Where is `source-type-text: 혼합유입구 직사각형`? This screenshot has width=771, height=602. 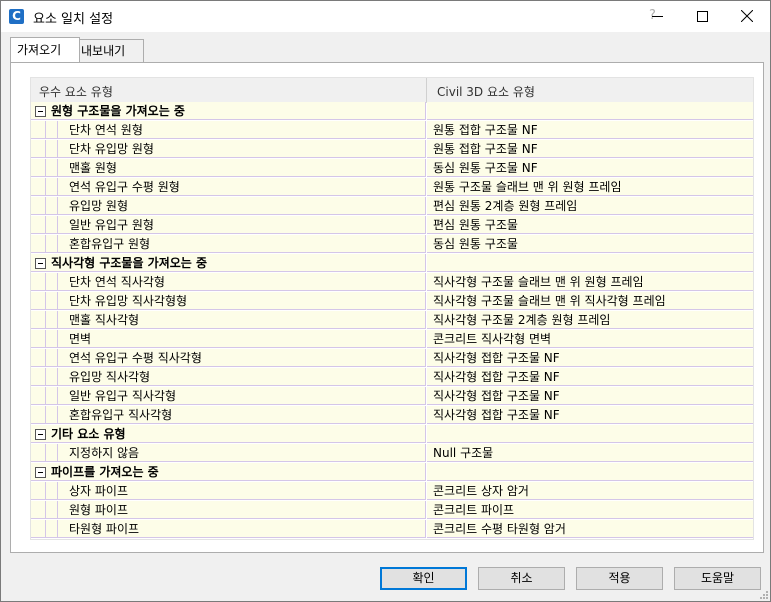
source-type-text: 혼합유입구 직사각형 is located at coordinates (121, 415).